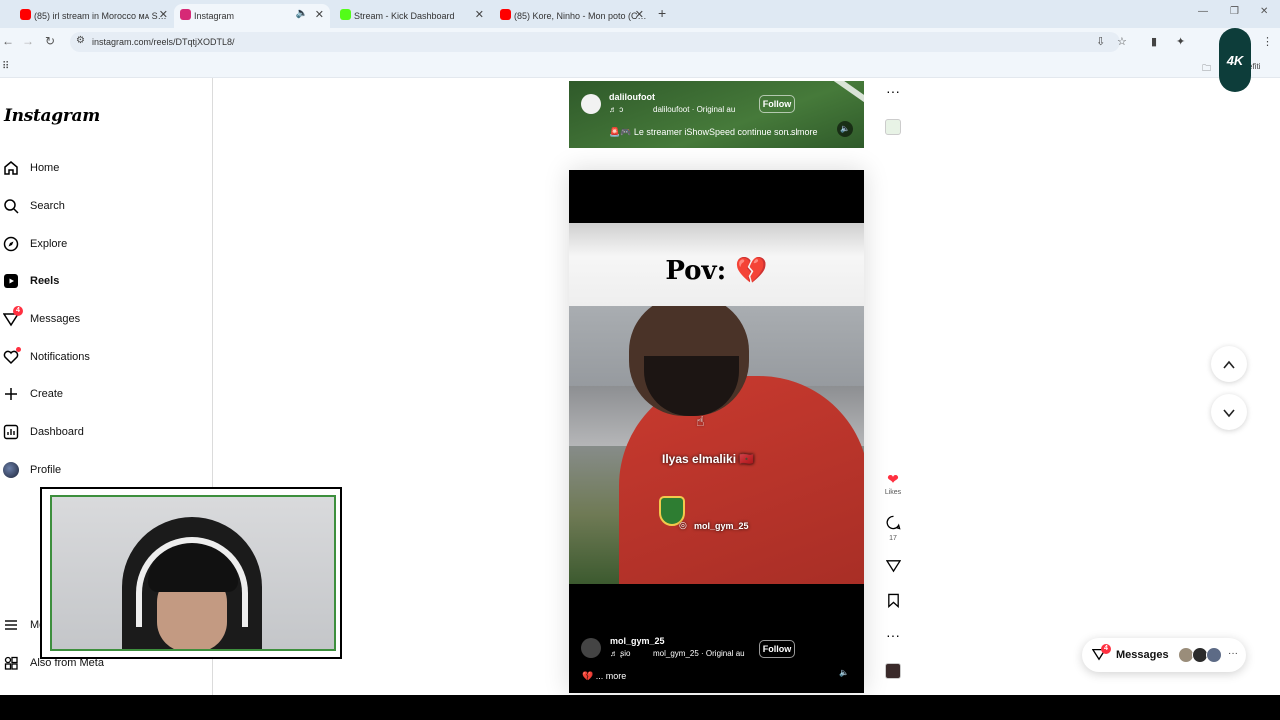 This screenshot has height=720, width=1280. Describe the element at coordinates (640, 707) in the screenshot. I see `taskbar-strip` at that location.